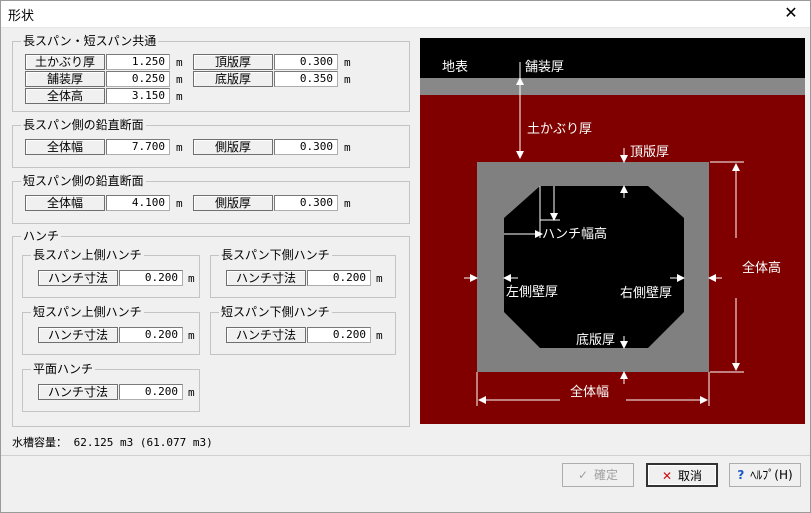 This screenshot has height=513, width=811. What do you see at coordinates (761, 268) in the screenshot?
I see `total-height-label-diagram: 全体高` at bounding box center [761, 268].